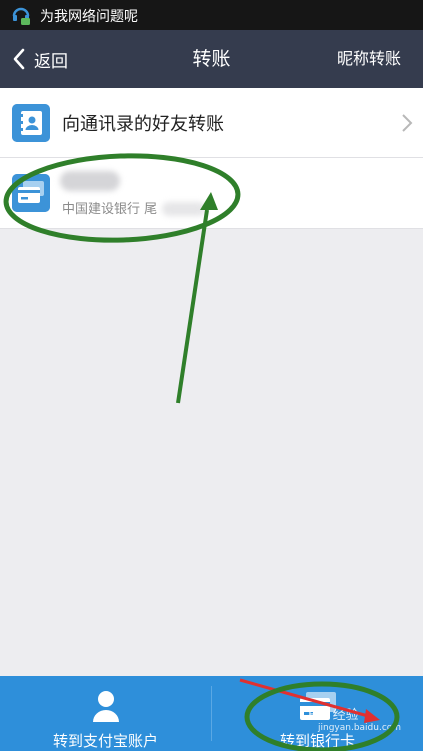  What do you see at coordinates (333, 715) in the screenshot?
I see `watermark-main-text: Bai 经验` at bounding box center [333, 715].